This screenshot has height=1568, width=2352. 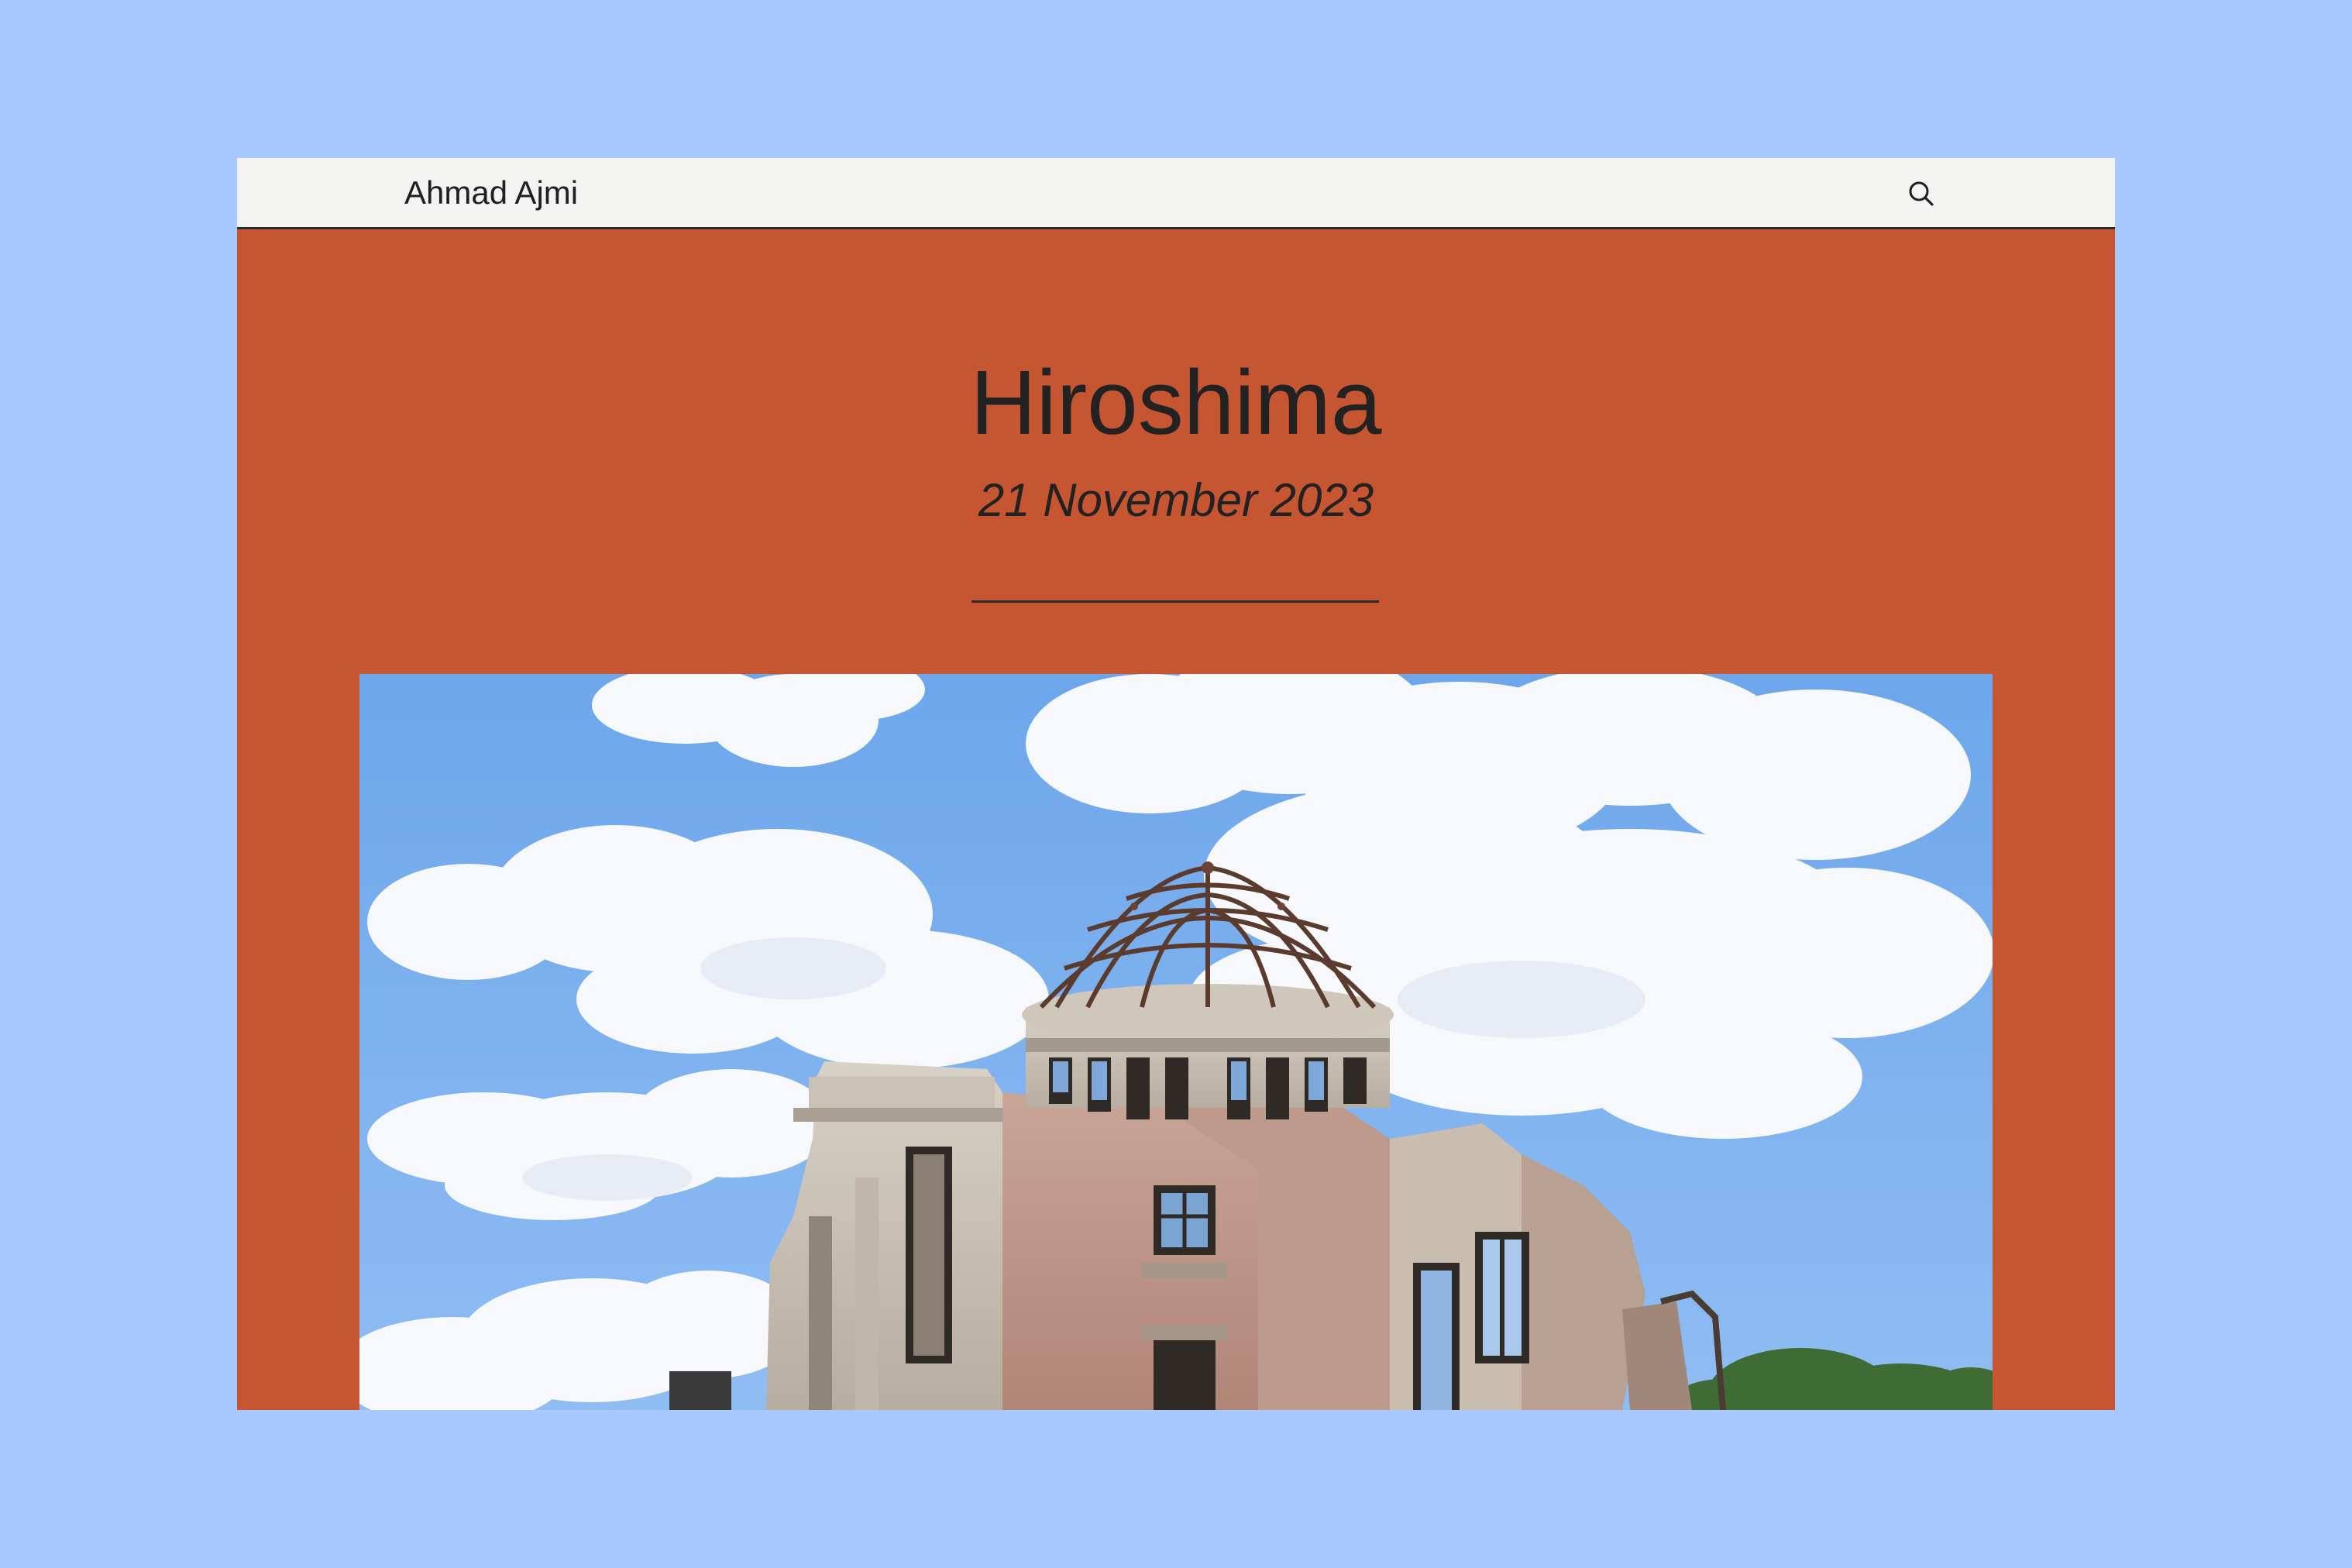 I want to click on post-date: 21 November 2023, so click(x=1176, y=500).